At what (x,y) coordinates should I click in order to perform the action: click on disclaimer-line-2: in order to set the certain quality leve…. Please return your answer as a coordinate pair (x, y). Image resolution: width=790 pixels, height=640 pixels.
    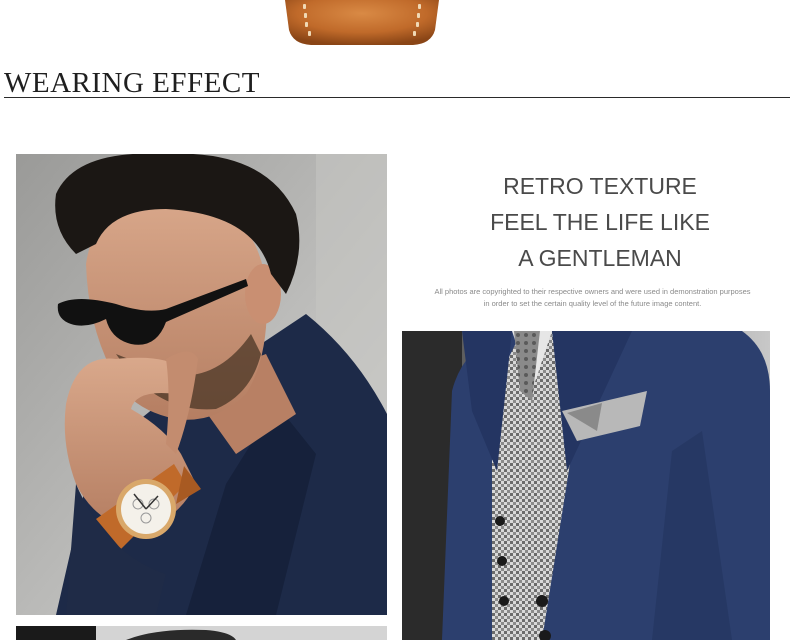
    Looking at the image, I should click on (592, 303).